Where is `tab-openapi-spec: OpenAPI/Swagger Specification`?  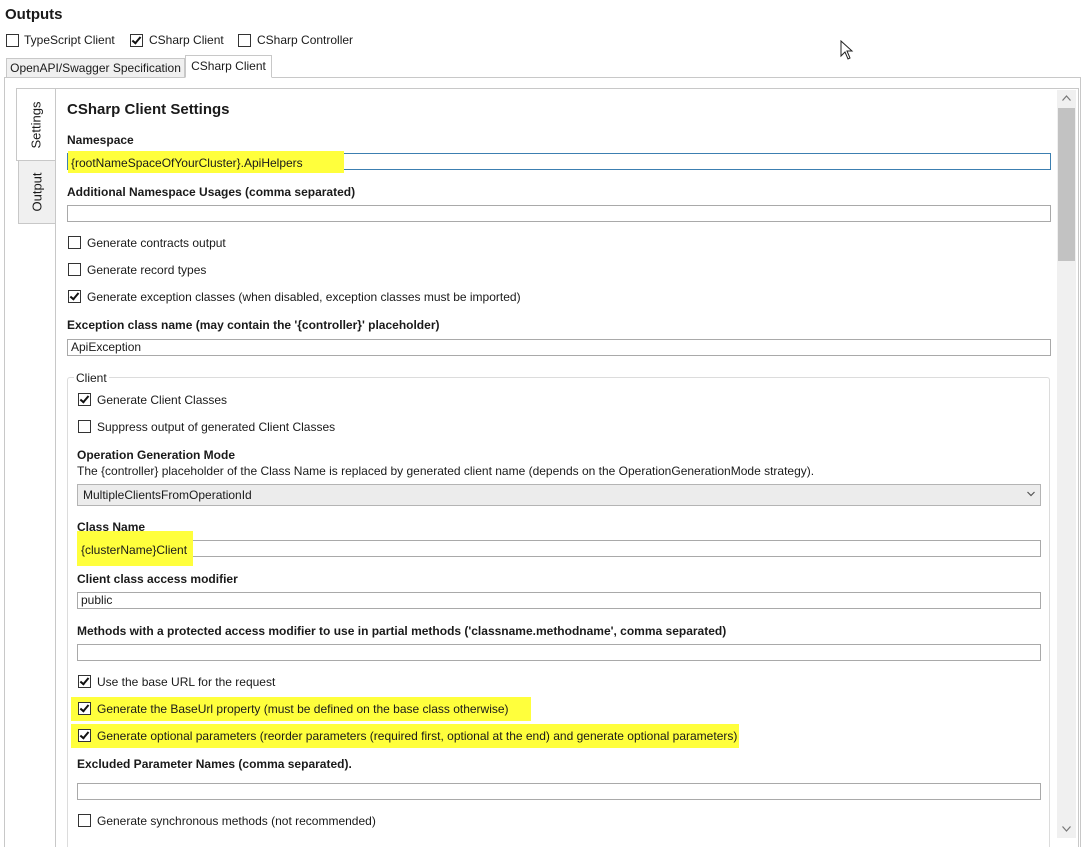 tab-openapi-spec: OpenAPI/Swagger Specification is located at coordinates (95, 68).